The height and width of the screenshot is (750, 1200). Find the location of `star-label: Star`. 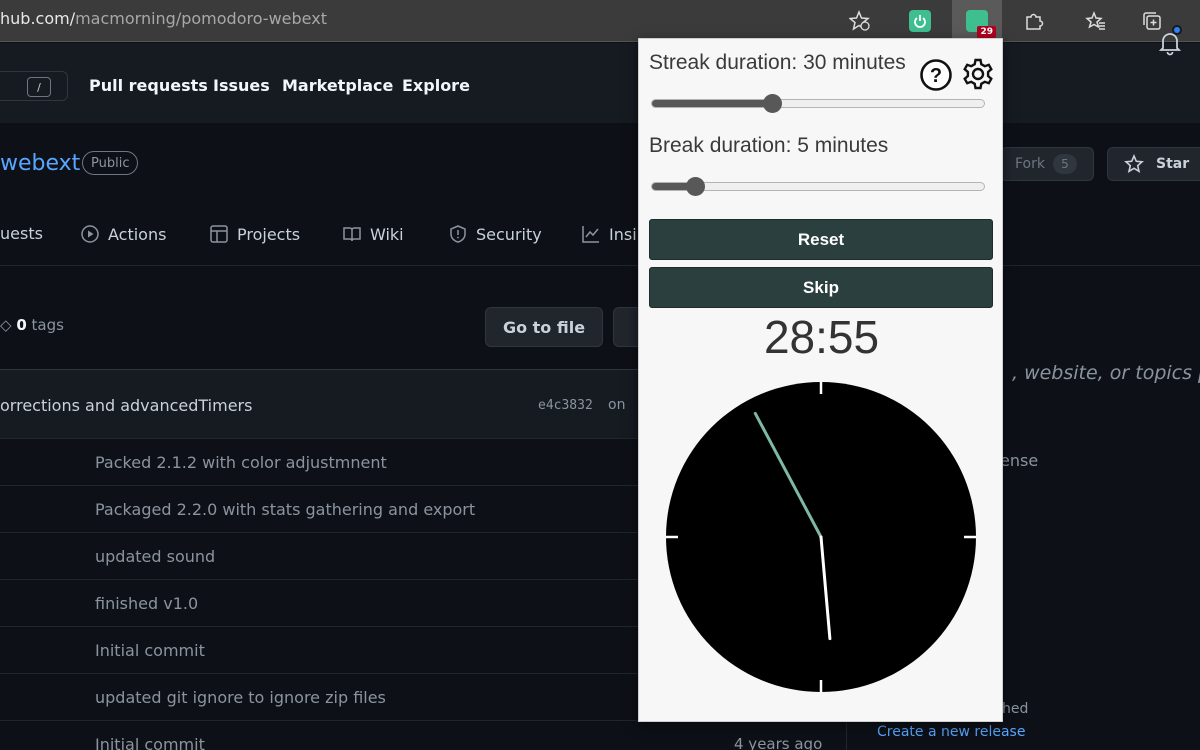

star-label: Star is located at coordinates (1173, 164).